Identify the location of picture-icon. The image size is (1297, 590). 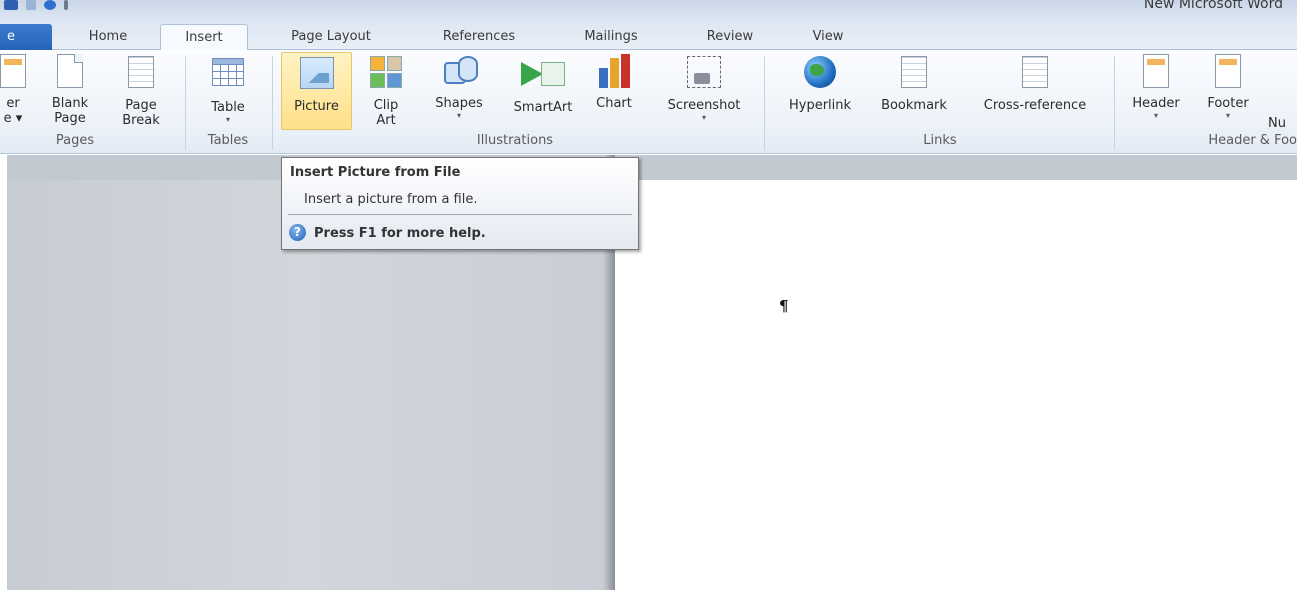
(316, 73).